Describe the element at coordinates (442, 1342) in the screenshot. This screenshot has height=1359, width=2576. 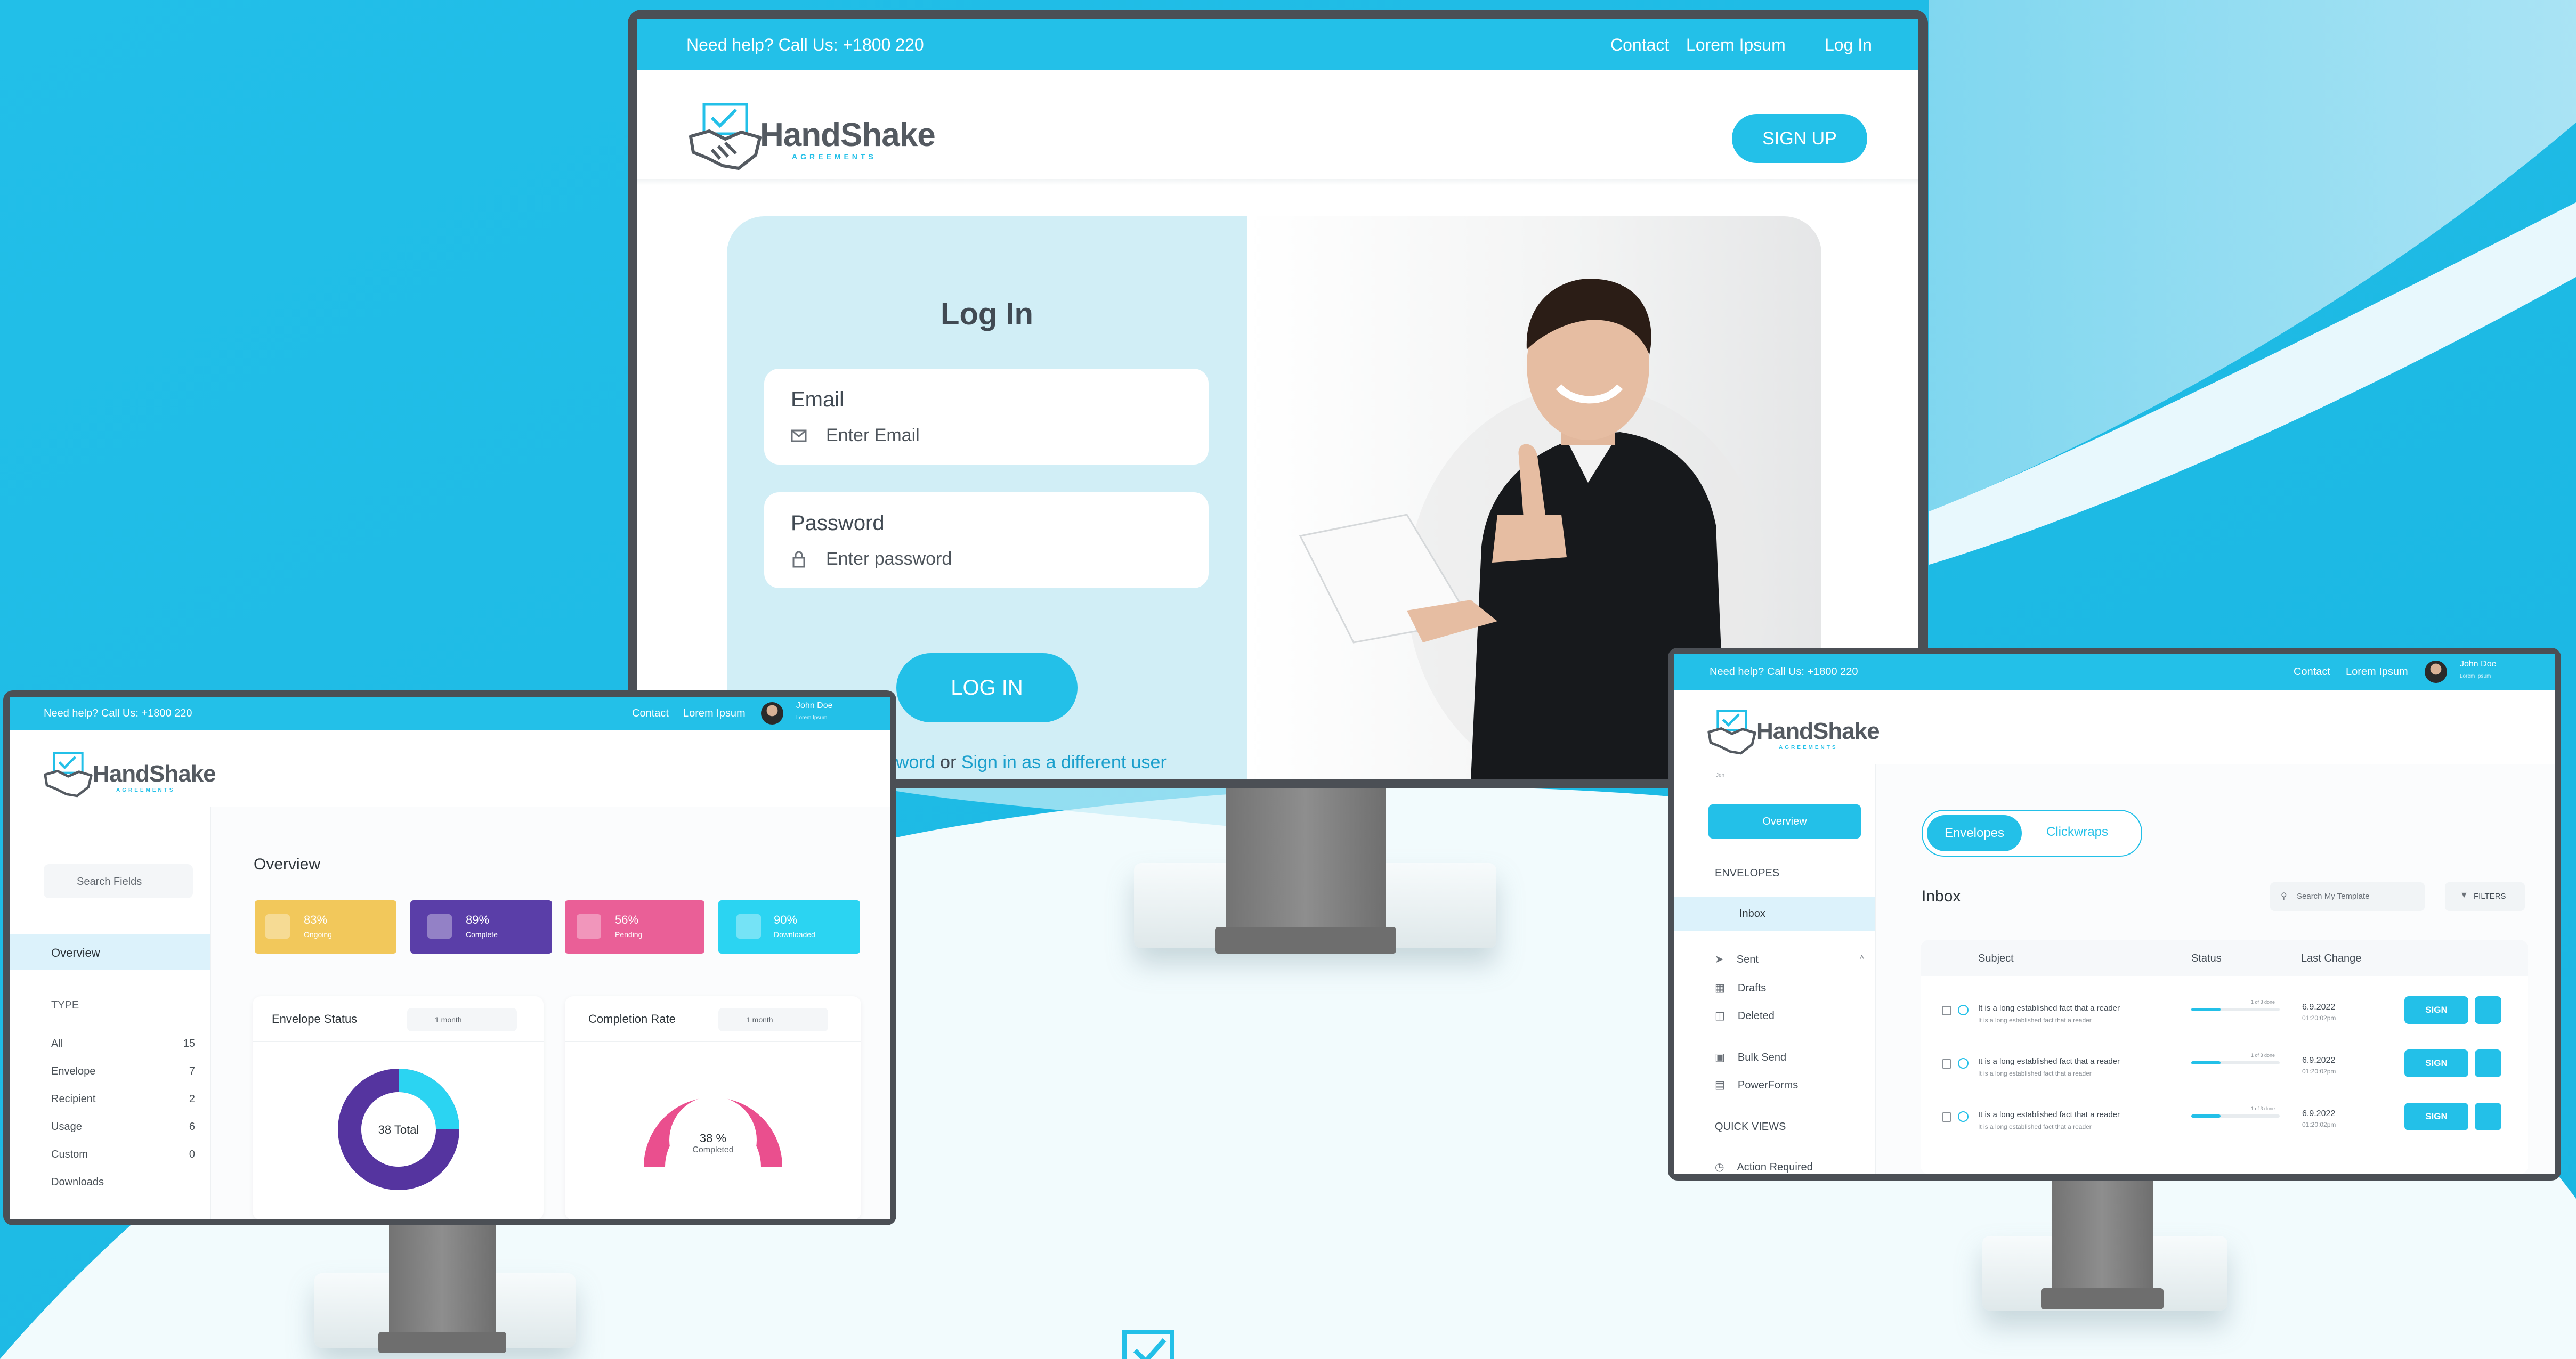
I see `dashboard-stand-foot` at that location.